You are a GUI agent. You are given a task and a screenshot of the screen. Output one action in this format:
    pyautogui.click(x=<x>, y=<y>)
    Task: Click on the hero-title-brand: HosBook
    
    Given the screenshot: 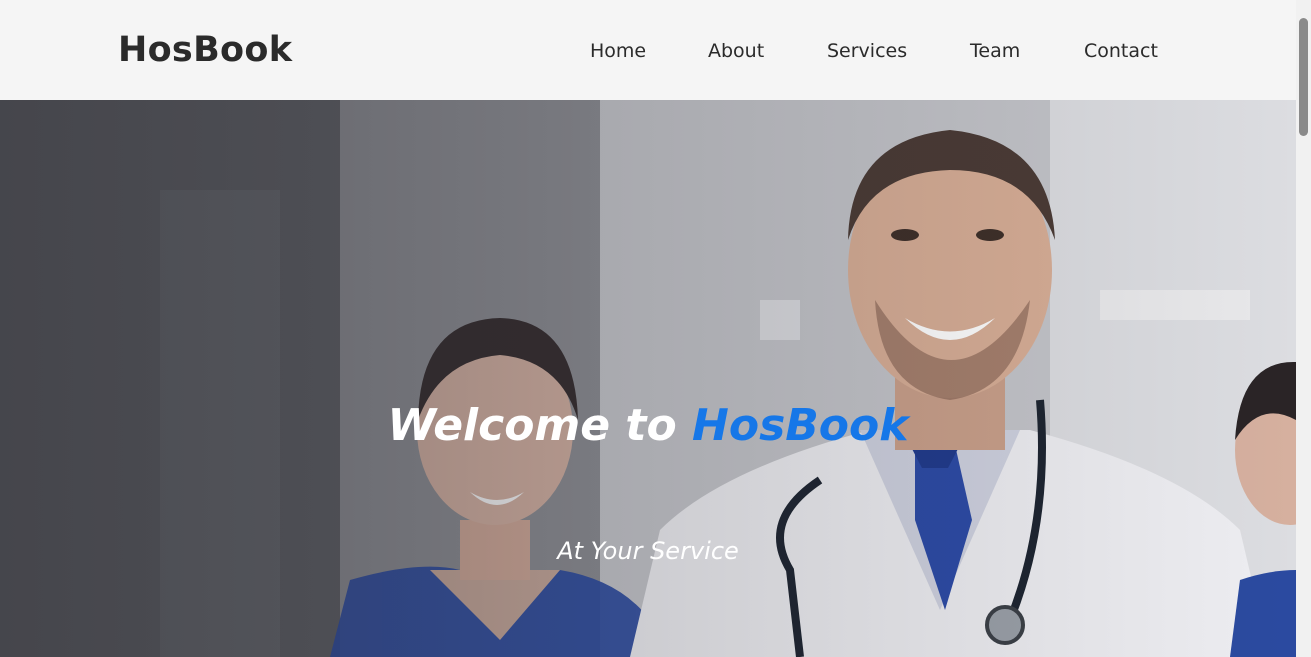 What is the action you would take?
    pyautogui.click(x=800, y=425)
    